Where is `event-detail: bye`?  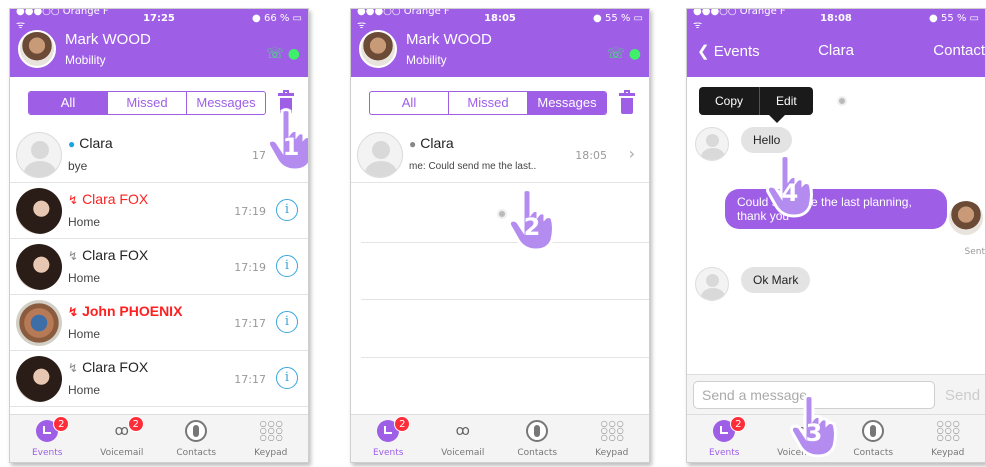 event-detail: bye is located at coordinates (78, 166).